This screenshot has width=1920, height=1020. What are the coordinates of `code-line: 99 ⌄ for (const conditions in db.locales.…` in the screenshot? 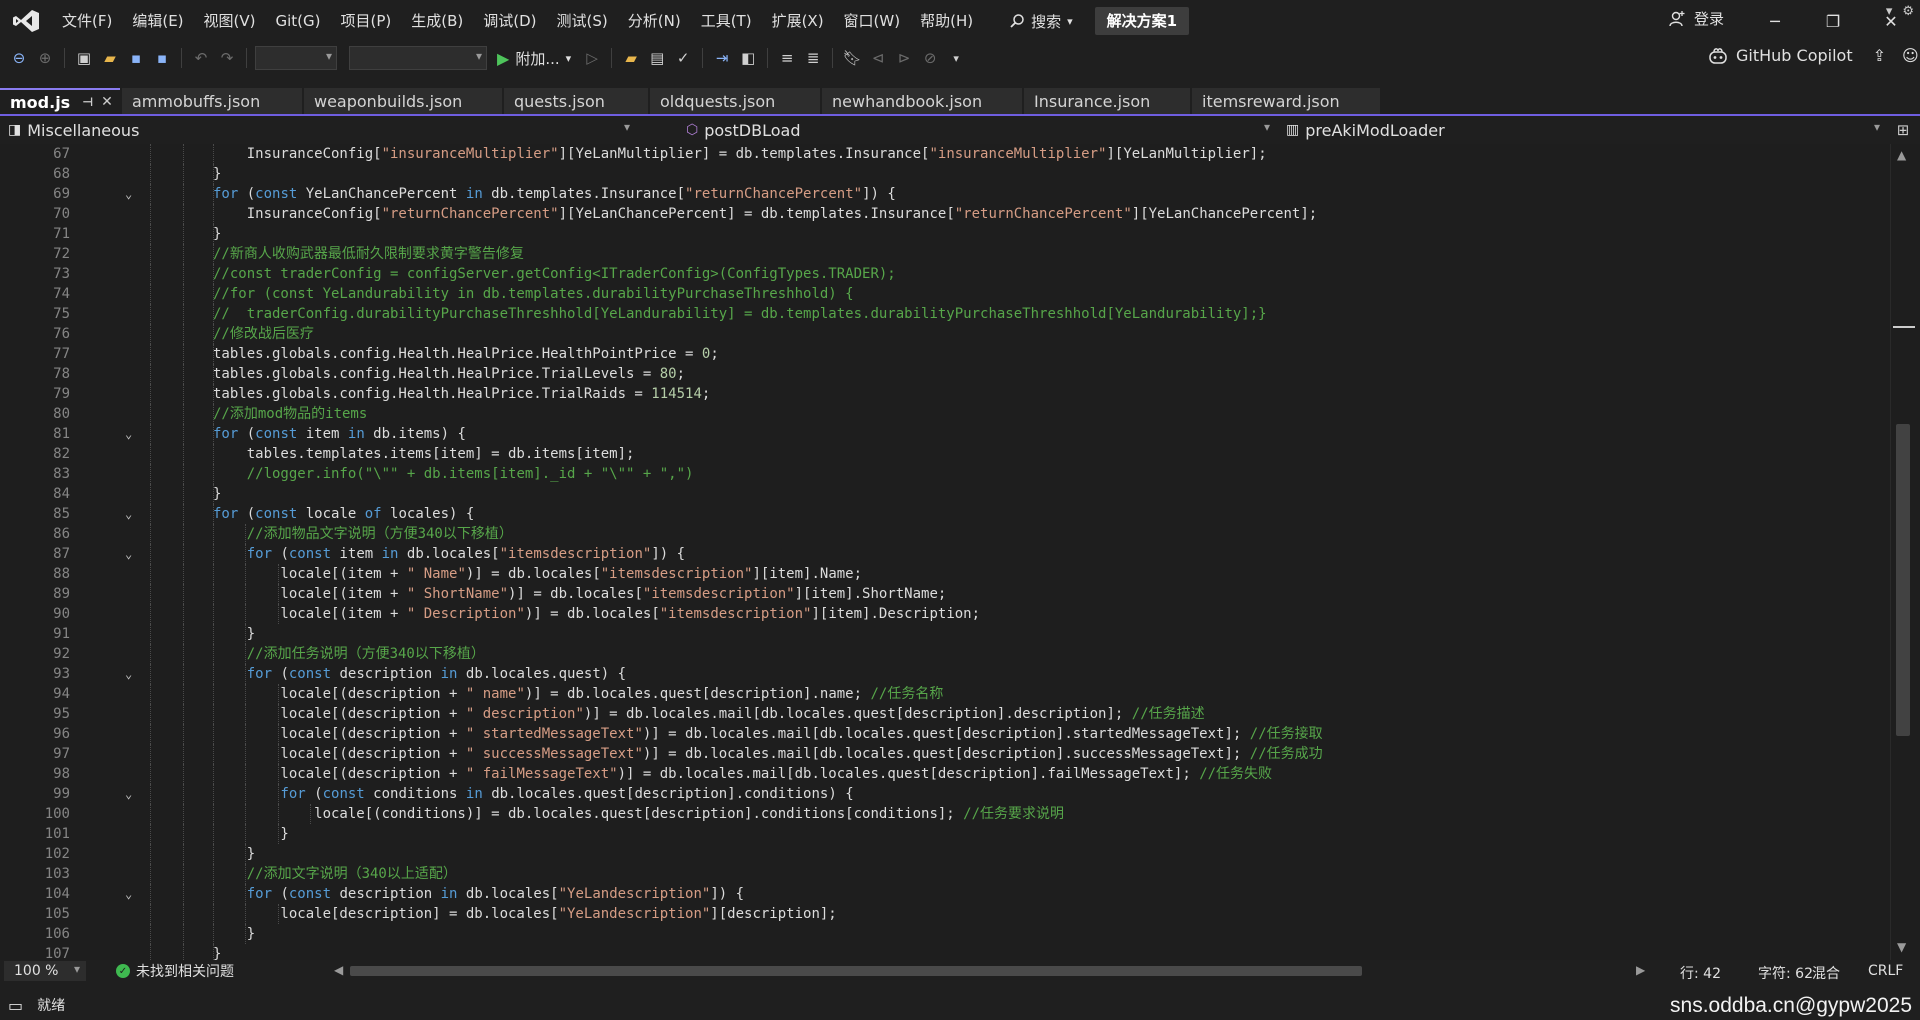 It's located at (944, 794).